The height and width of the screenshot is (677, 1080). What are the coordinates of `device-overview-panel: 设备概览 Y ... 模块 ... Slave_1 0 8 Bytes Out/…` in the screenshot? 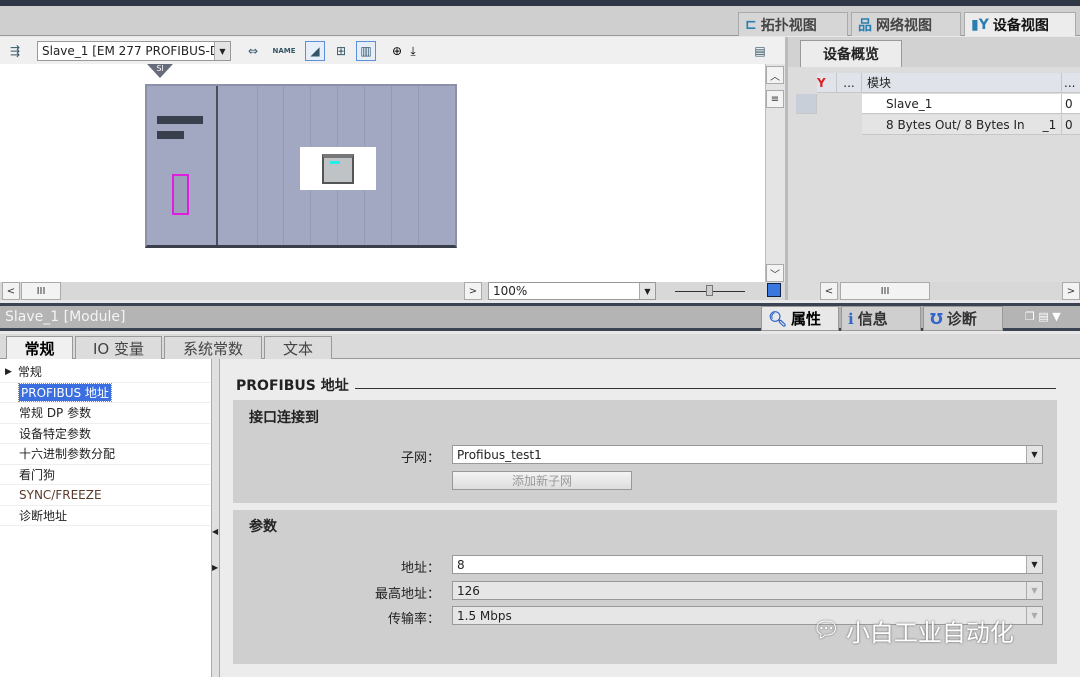 It's located at (932, 168).